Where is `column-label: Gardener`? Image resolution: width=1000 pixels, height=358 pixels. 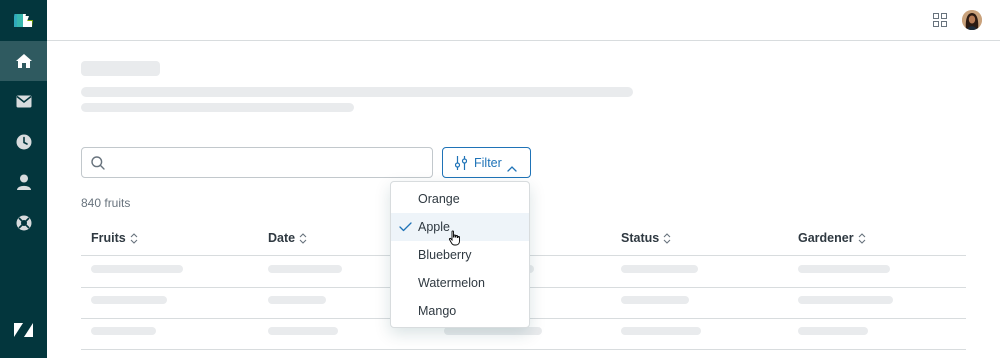 column-label: Gardener is located at coordinates (826, 238).